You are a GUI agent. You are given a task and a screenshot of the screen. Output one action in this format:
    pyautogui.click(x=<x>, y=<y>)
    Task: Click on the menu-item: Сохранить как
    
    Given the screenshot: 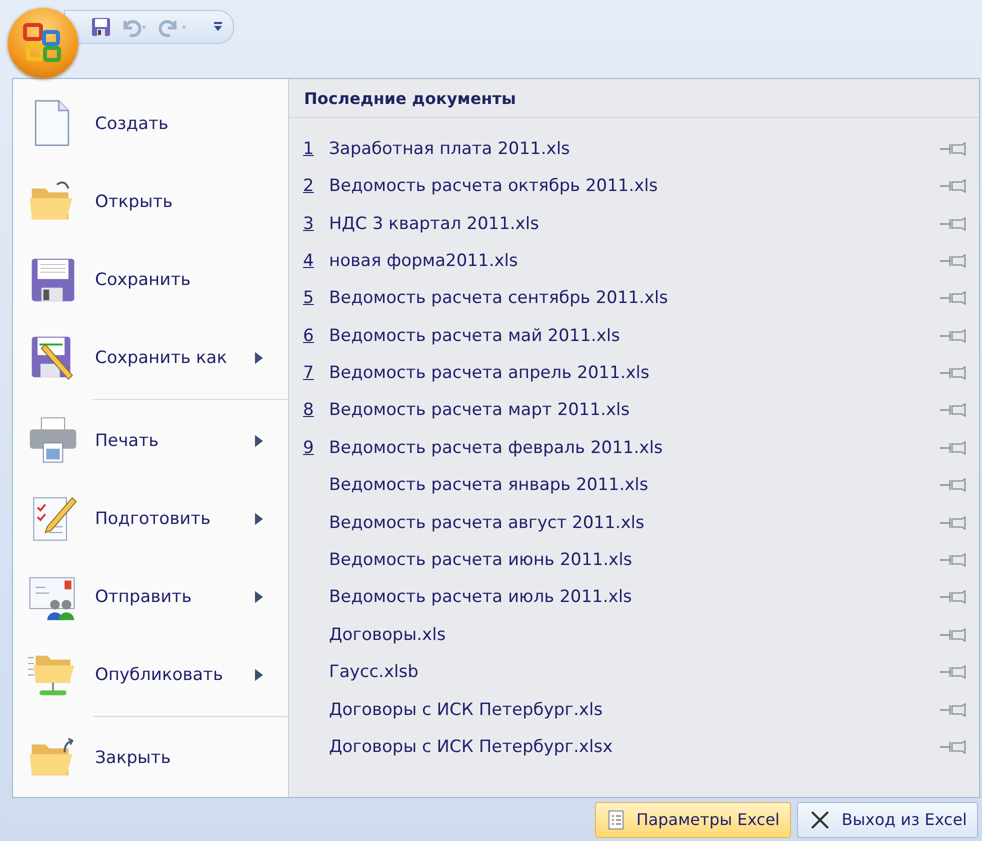 What is the action you would take?
    pyautogui.click(x=150, y=358)
    